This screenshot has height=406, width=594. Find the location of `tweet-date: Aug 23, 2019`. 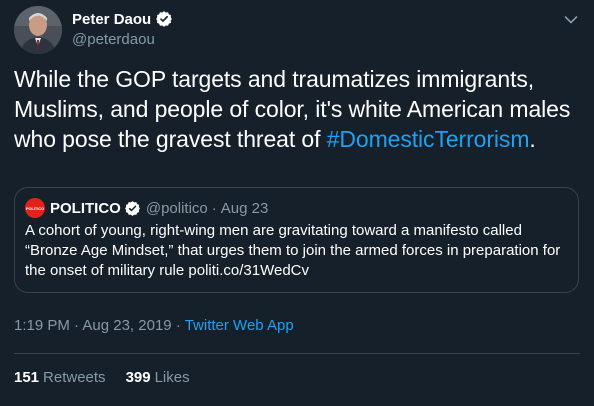

tweet-date: Aug 23, 2019 is located at coordinates (126, 325).